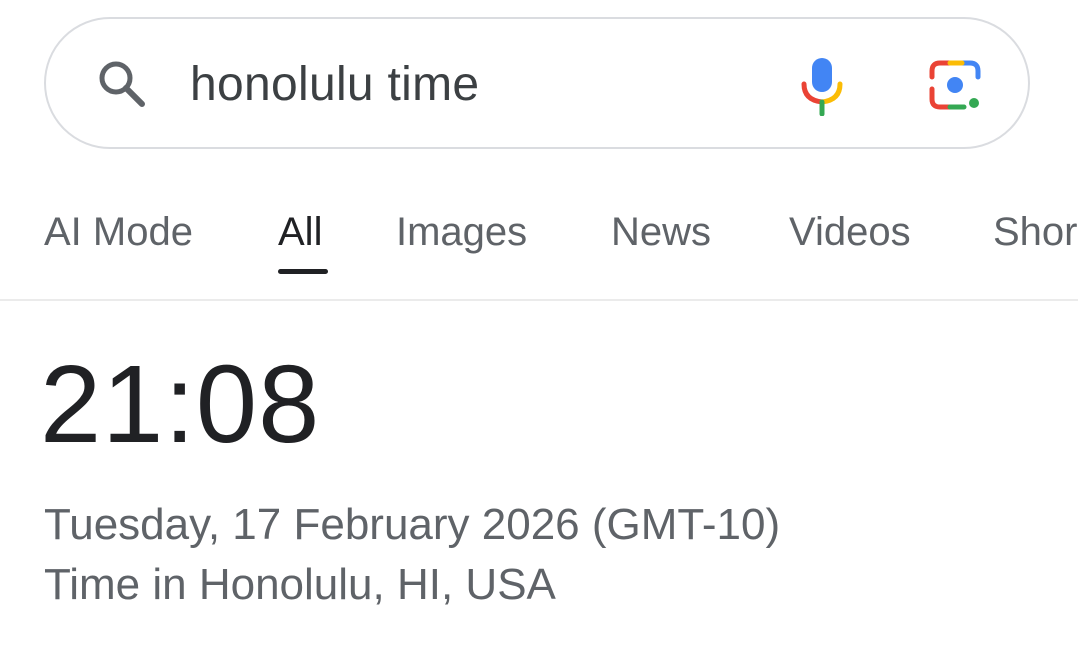 Image resolution: width=1078 pixels, height=646 pixels. Describe the element at coordinates (850, 232) in the screenshot. I see `tab-videos: Videos` at that location.